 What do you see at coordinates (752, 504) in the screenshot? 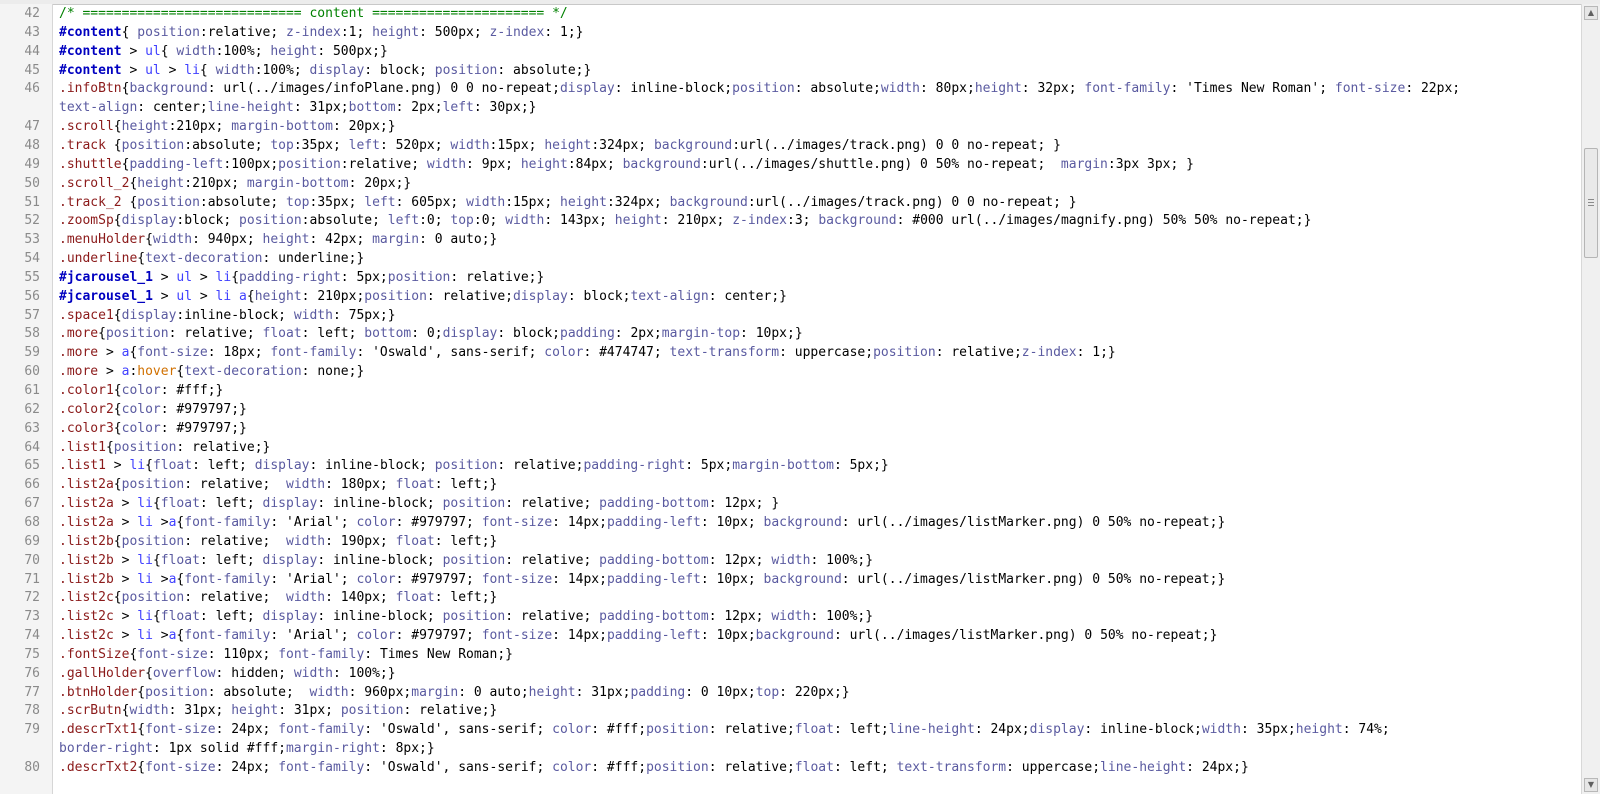
I see `token-val: 12px; }` at bounding box center [752, 504].